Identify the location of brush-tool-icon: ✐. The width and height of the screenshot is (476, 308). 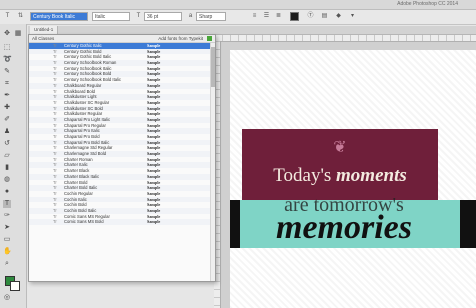
(7, 120).